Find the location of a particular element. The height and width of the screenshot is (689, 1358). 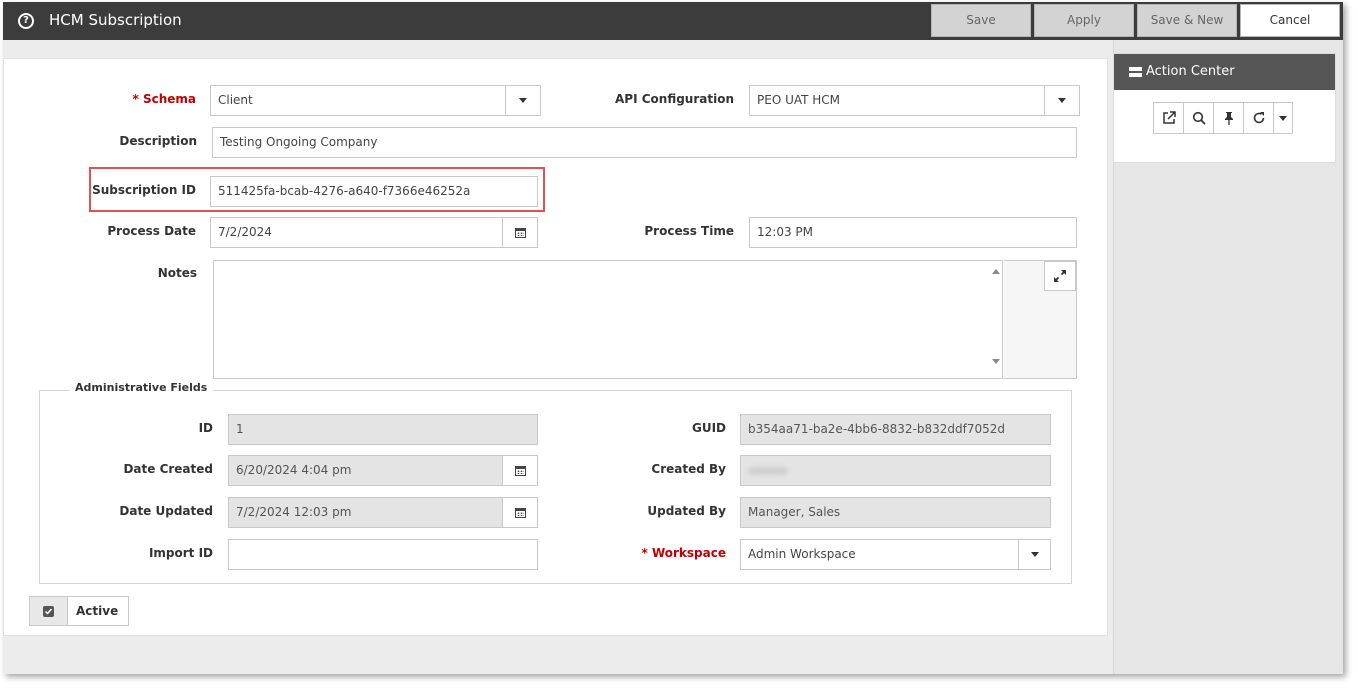

action-center-header: Action Center is located at coordinates (1224, 72).